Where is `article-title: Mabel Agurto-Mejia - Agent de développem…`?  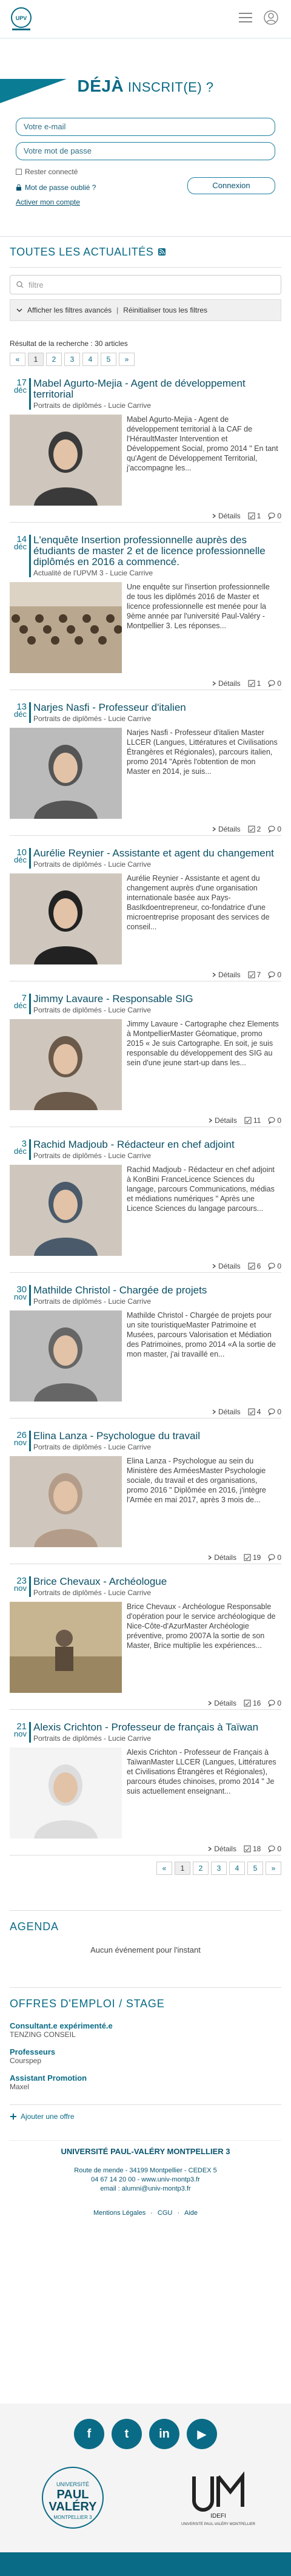 article-title: Mabel Agurto-Mejia - Agent de développem… is located at coordinates (157, 389).